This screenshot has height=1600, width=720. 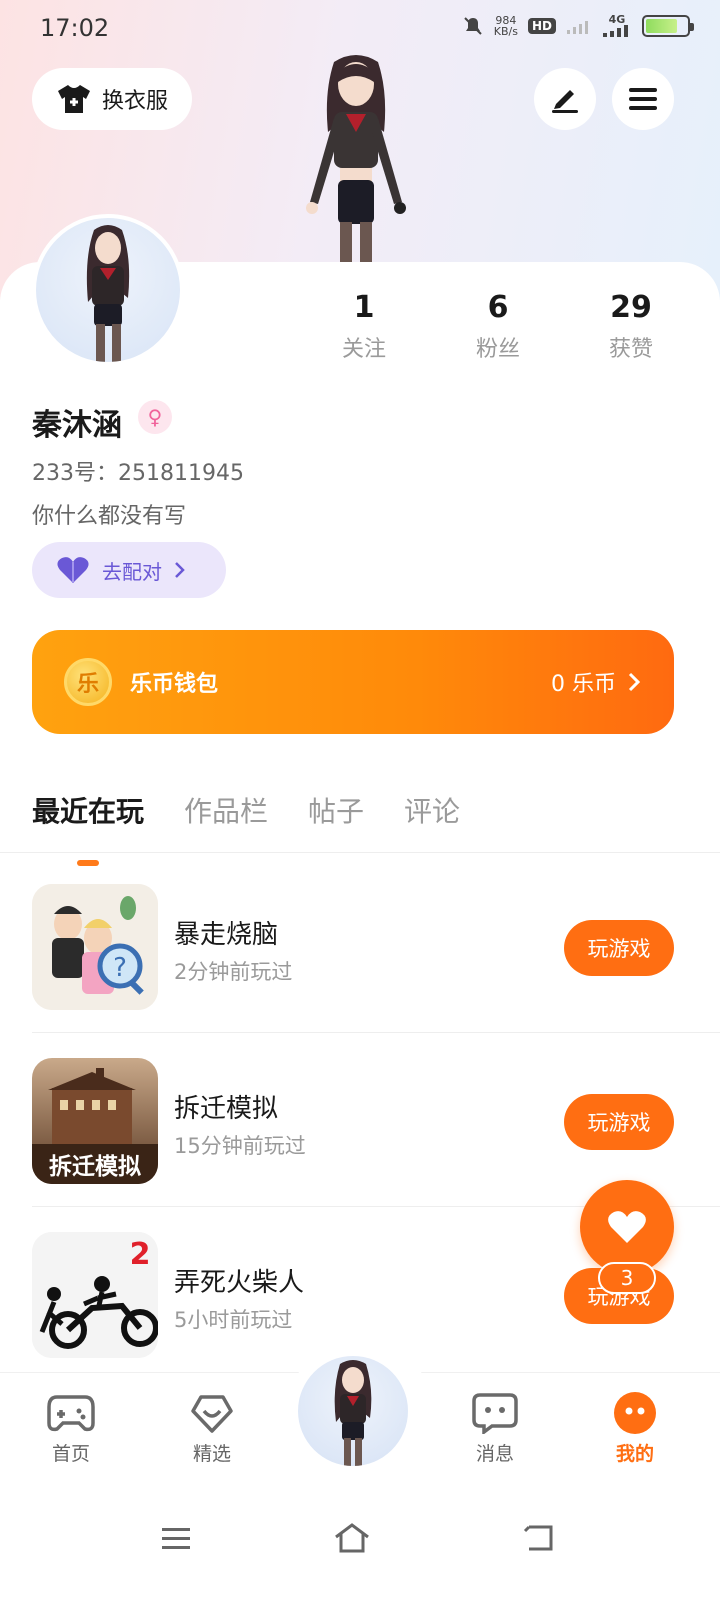 What do you see at coordinates (577, 27) in the screenshot?
I see `signal-weak-icon` at bounding box center [577, 27].